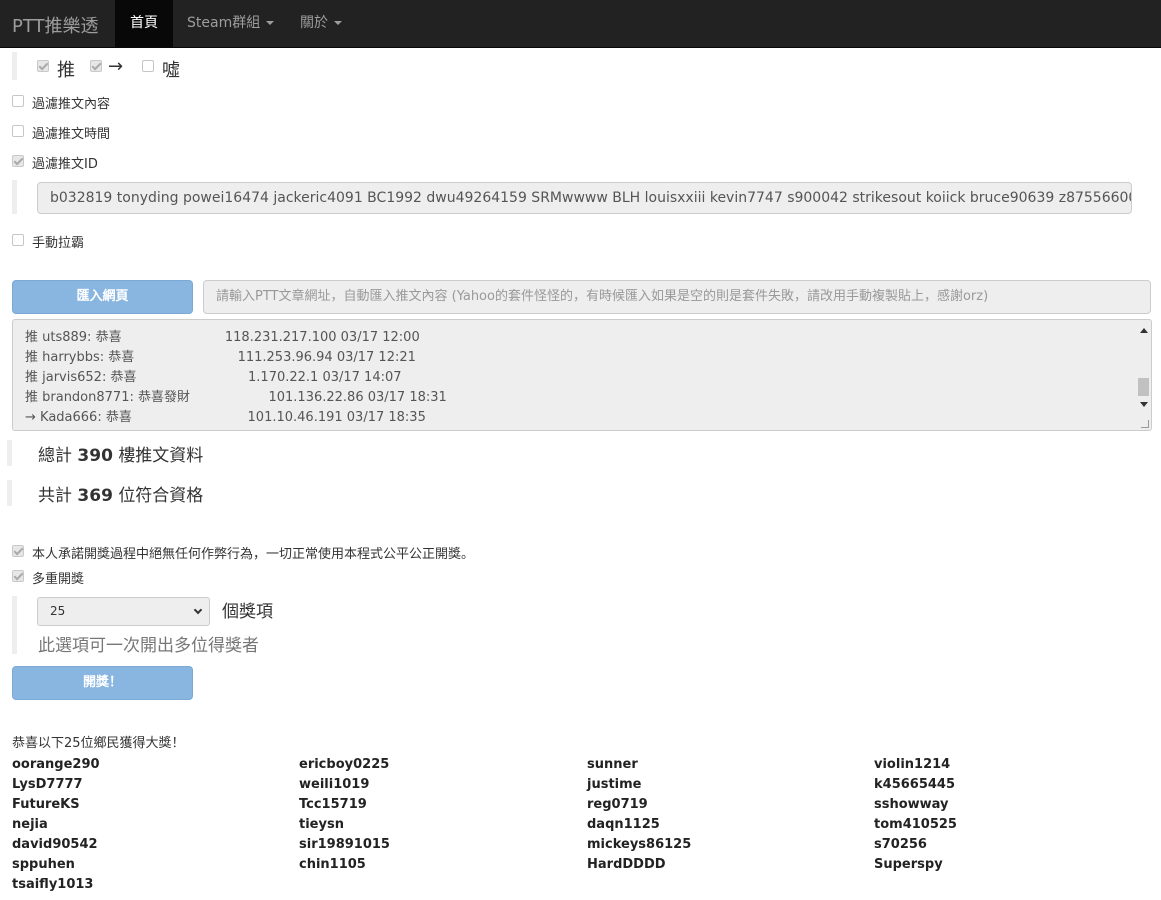  I want to click on filter-id-label: 過濾推文ID, so click(65, 164).